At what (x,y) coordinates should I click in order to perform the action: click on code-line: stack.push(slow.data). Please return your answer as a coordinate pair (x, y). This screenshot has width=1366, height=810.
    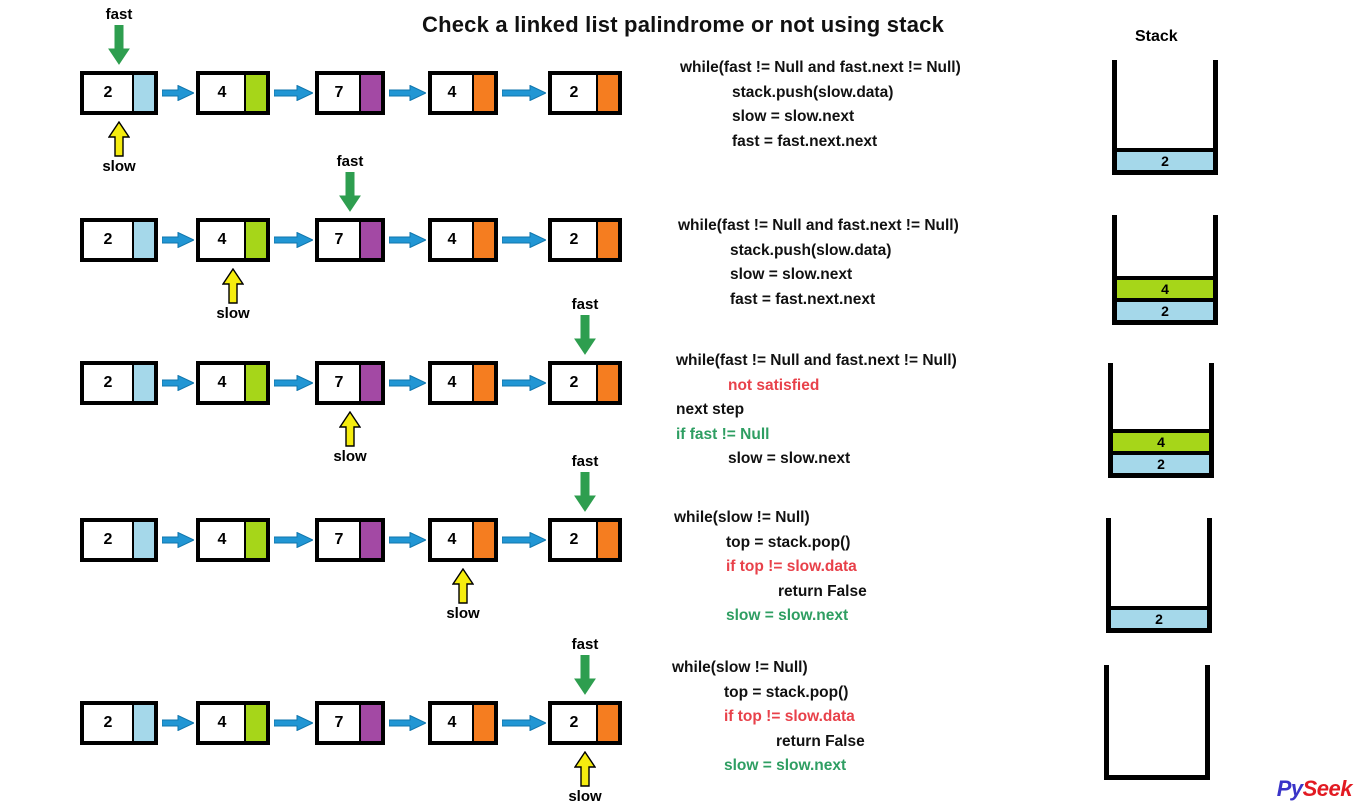
    Looking at the image, I should click on (811, 250).